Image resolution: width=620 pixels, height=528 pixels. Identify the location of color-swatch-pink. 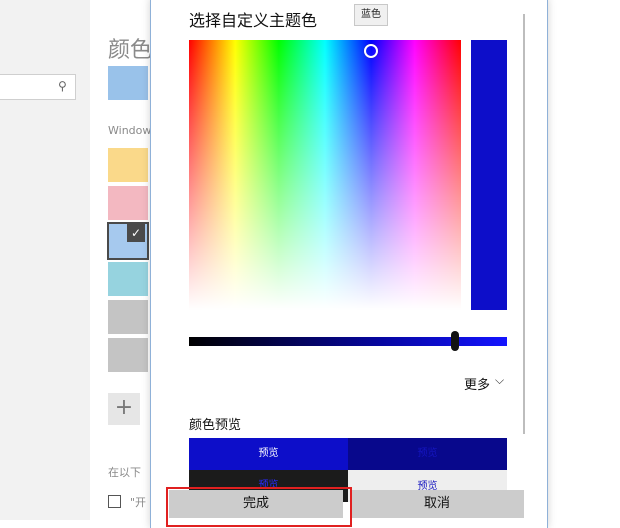
(128, 203).